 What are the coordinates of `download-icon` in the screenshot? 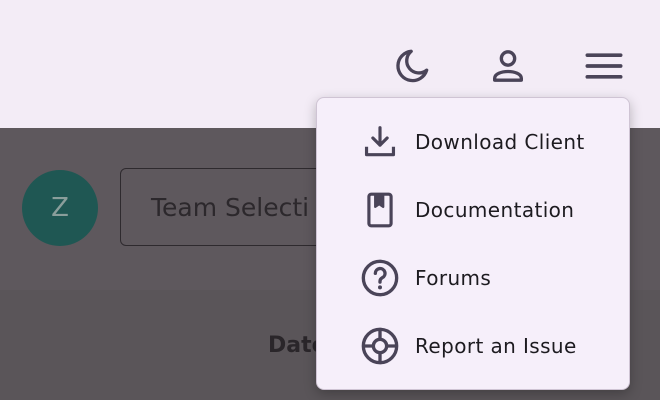 It's located at (380, 142).